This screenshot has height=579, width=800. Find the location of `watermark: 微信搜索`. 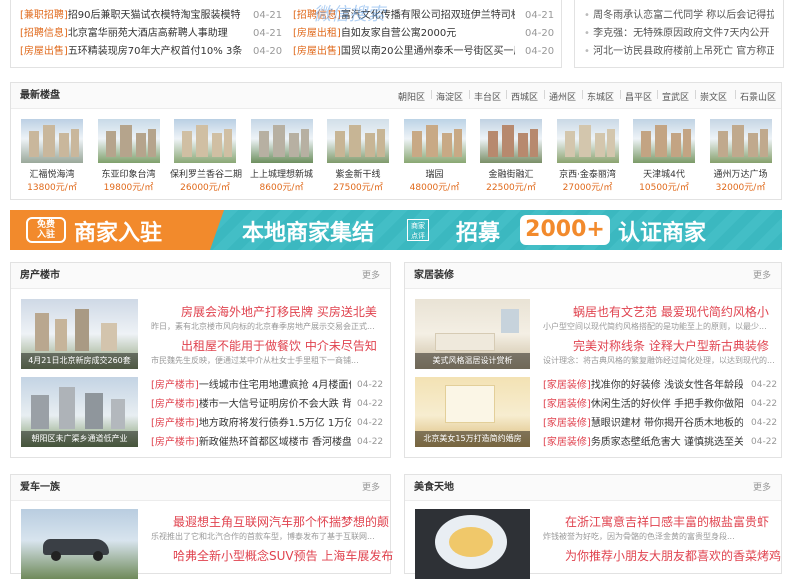

watermark: 微信搜索 is located at coordinates (349, 14).